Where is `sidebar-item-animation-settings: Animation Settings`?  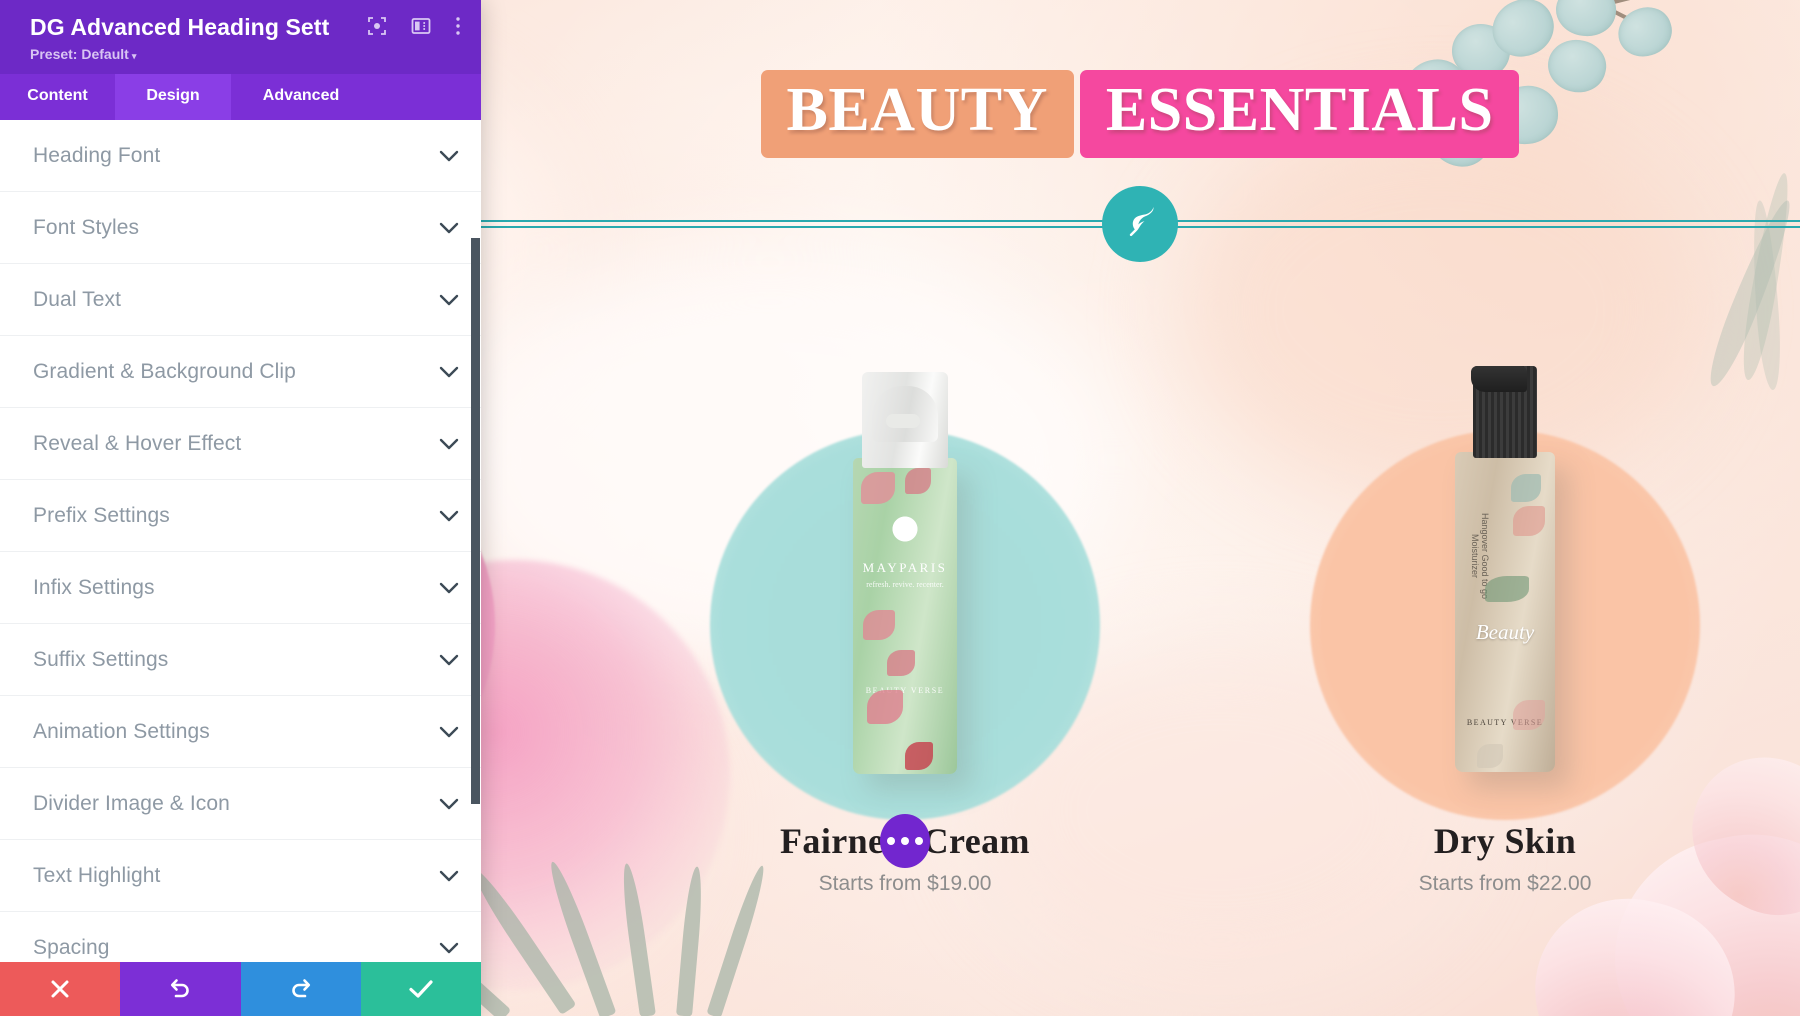
sidebar-item-animation-settings: Animation Settings is located at coordinates (240, 732).